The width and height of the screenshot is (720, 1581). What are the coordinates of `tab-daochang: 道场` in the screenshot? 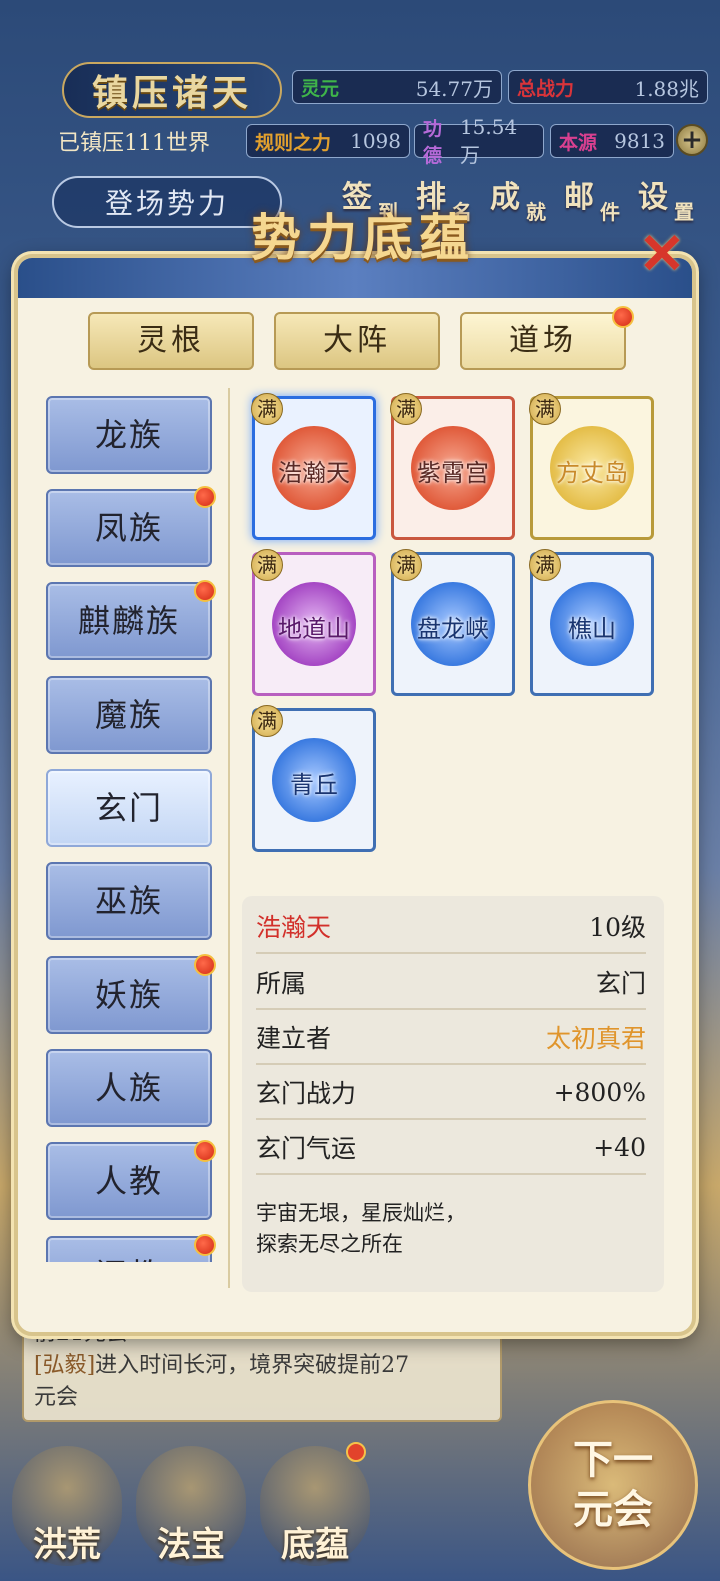 It's located at (543, 341).